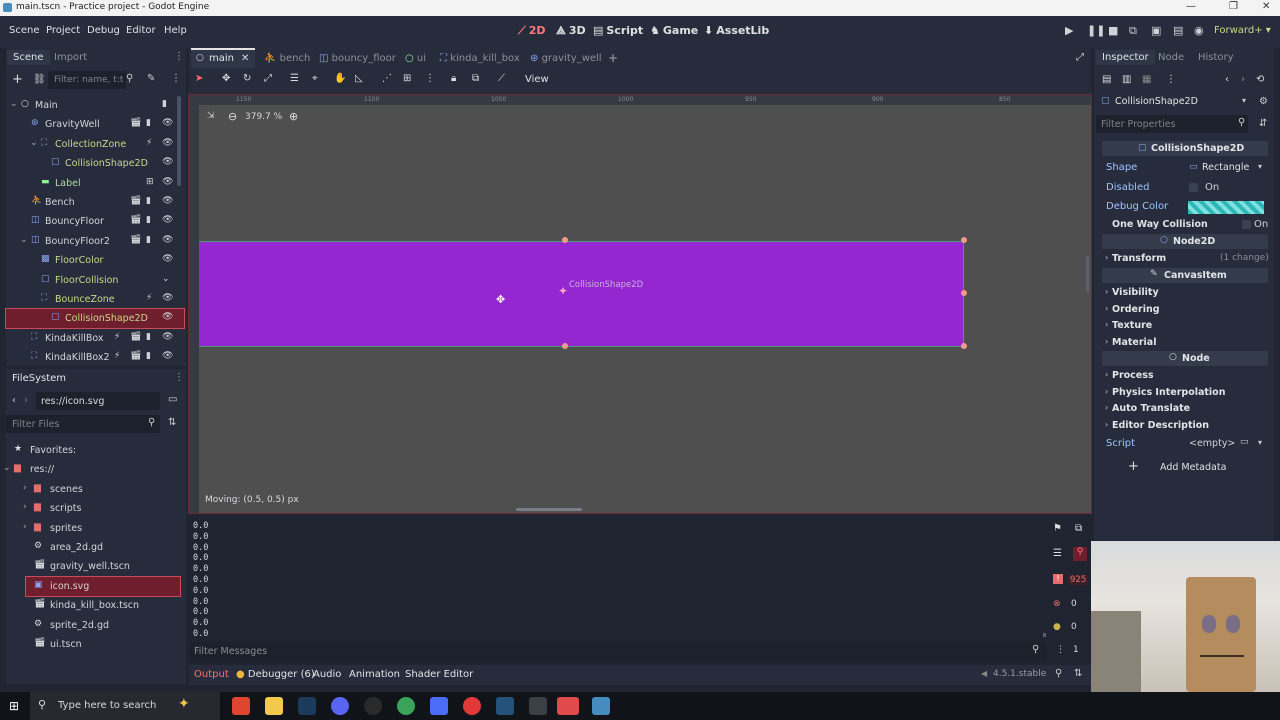 Image resolution: width=1280 pixels, height=720 pixels. Describe the element at coordinates (103, 605) in the screenshot. I see `file-item: 🎬︎ kinda_kill_box.tscn` at that location.